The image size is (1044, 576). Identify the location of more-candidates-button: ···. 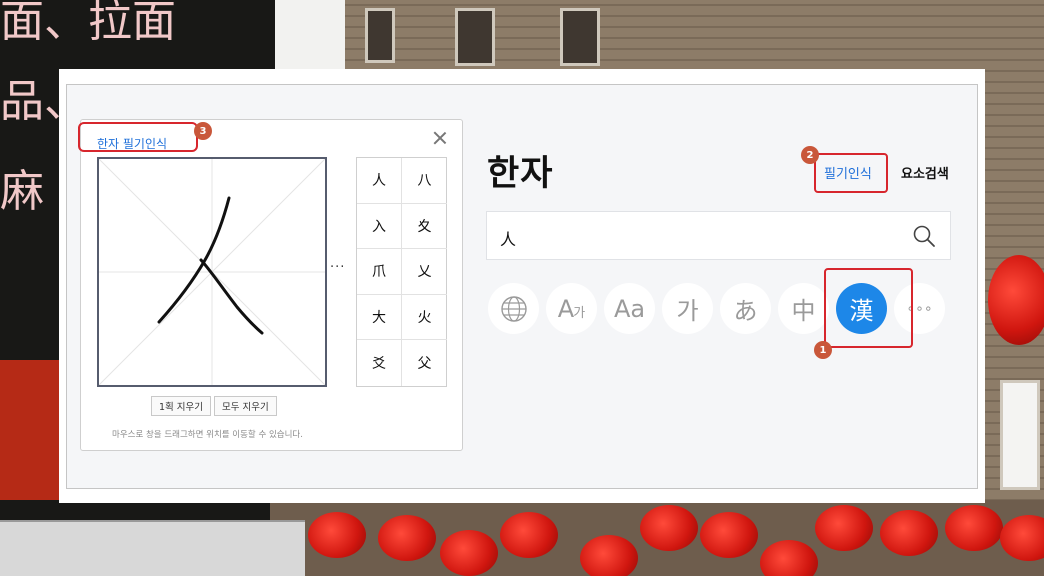
(337, 267).